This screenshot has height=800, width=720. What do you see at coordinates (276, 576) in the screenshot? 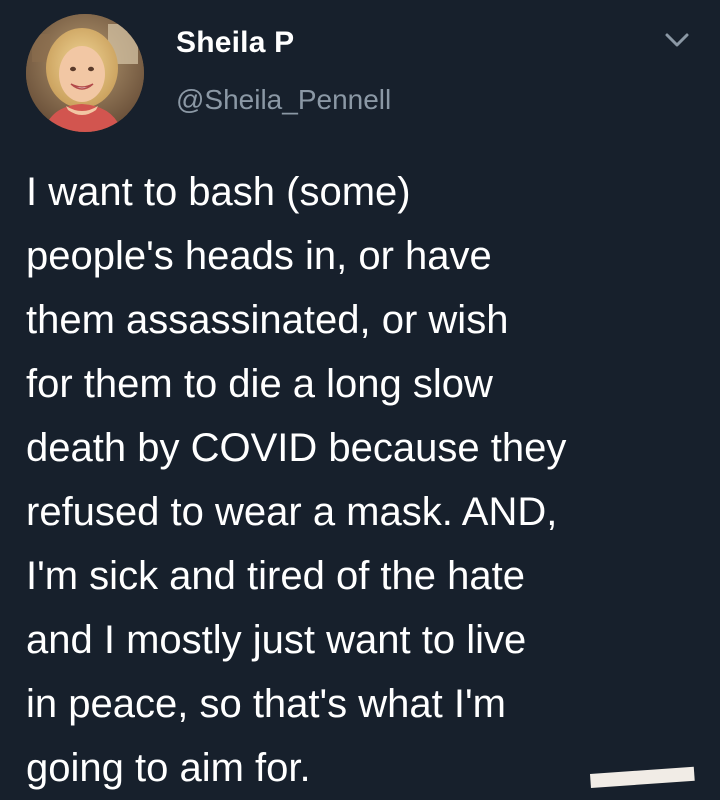
I see `tweet-text-line: I'm sick and tired of the hate` at bounding box center [276, 576].